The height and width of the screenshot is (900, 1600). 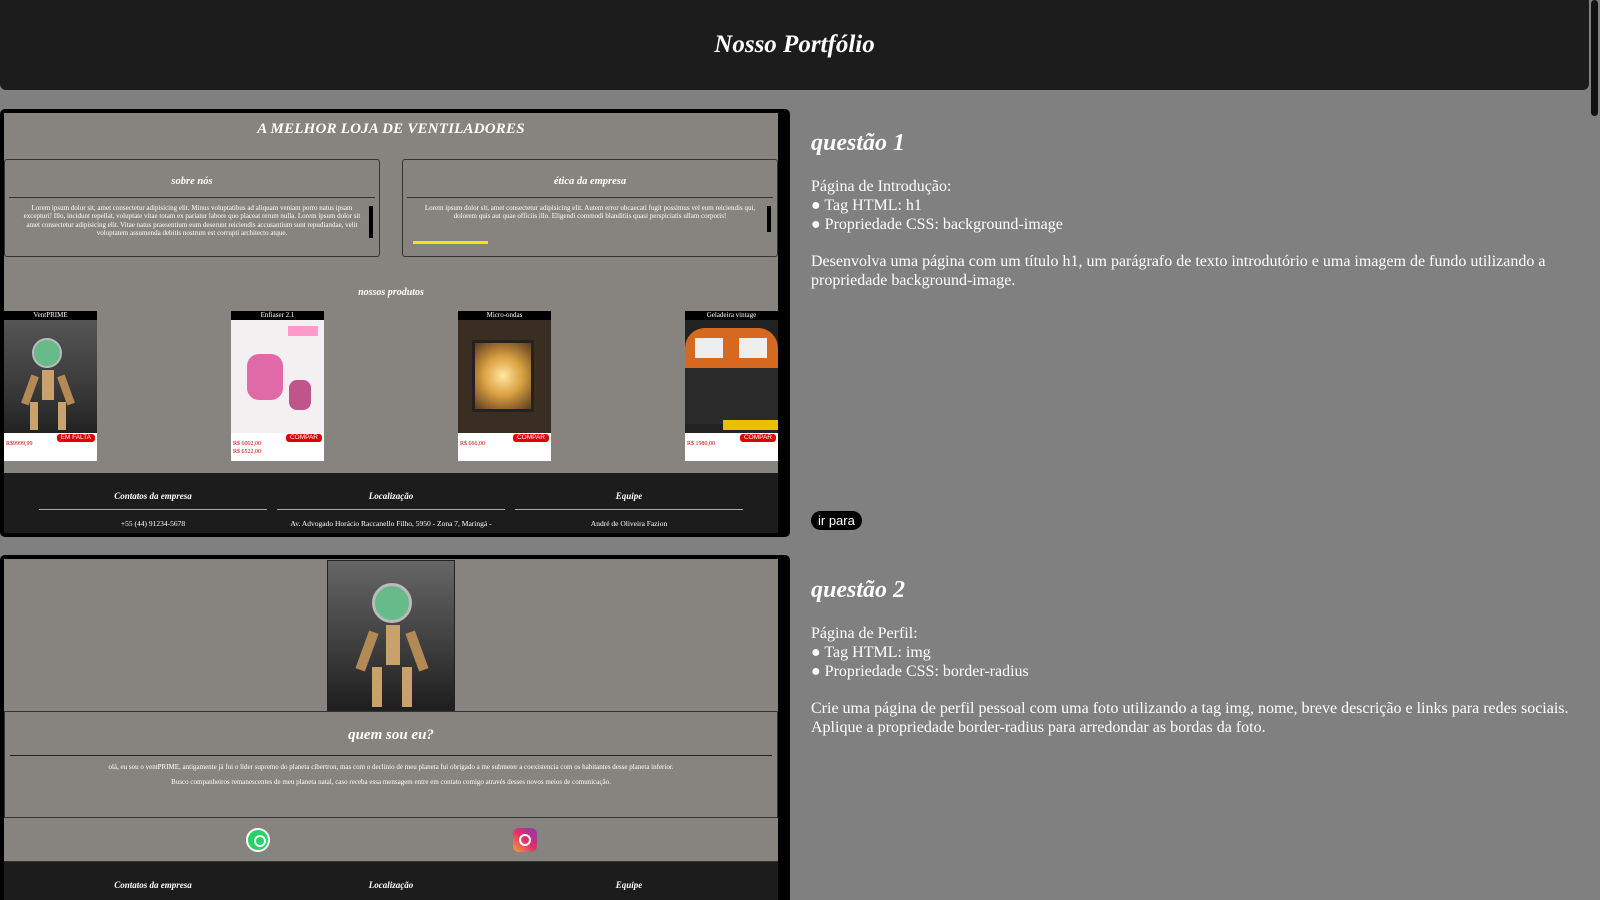 I want to click on products-title: nossos produtos, so click(x=391, y=292).